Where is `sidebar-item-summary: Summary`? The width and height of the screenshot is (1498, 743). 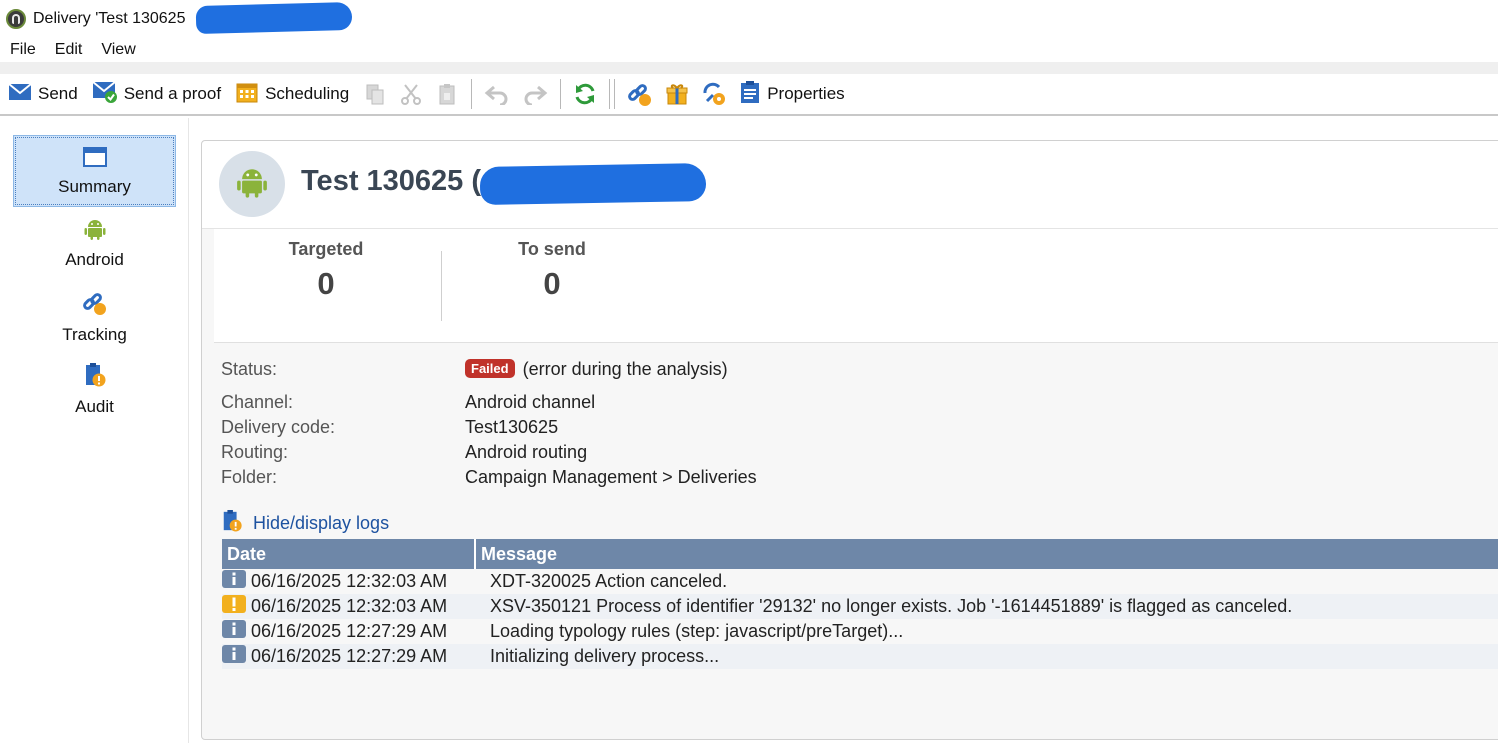 sidebar-item-summary: Summary is located at coordinates (94, 171).